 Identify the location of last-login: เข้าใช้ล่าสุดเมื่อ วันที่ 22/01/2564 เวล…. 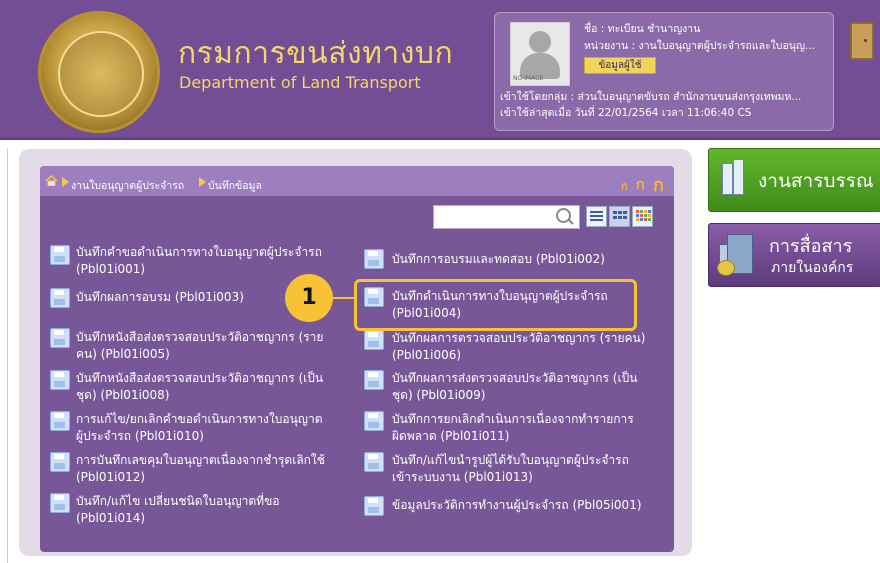
(626, 113).